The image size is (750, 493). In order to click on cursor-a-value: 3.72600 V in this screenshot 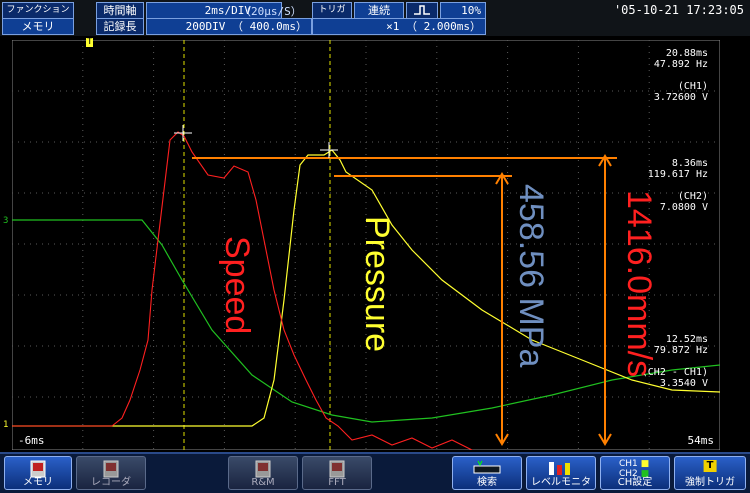, I will do `click(680, 97)`.